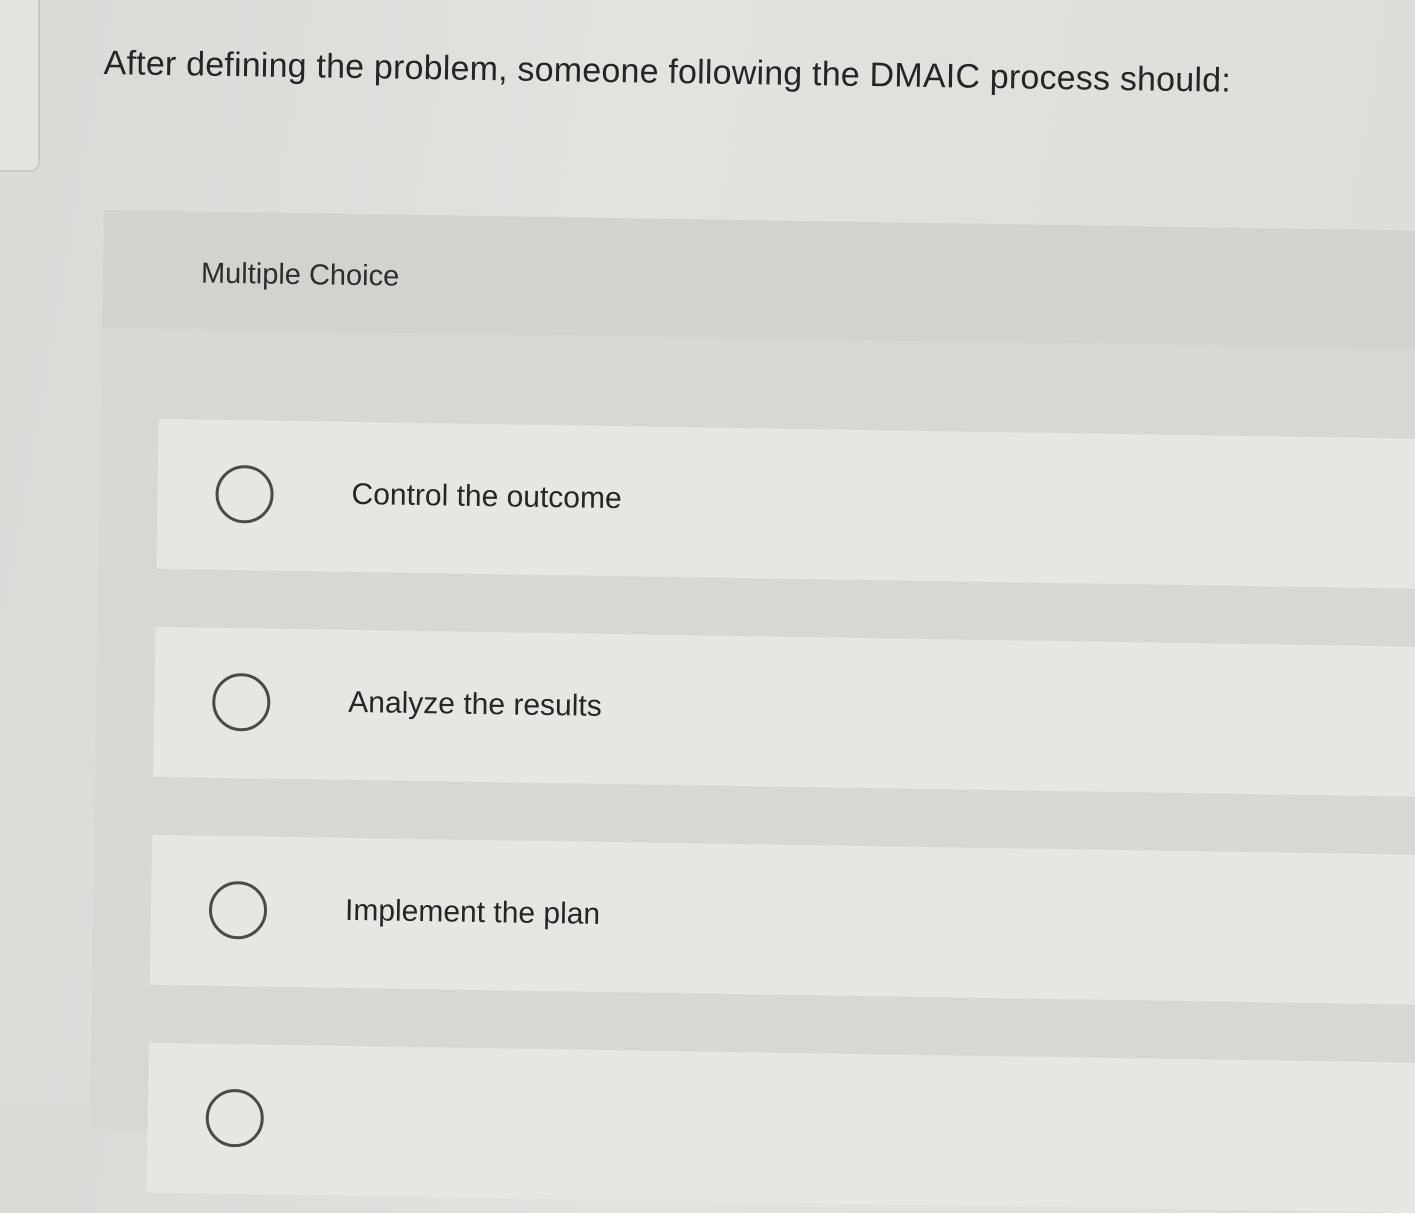 The height and width of the screenshot is (1213, 1415). Describe the element at coordinates (782, 919) in the screenshot. I see `answer-option-3: Implement the plan` at that location.